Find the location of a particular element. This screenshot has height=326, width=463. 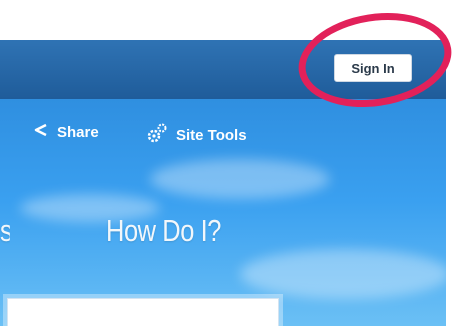

site-tools-label: Site Tools is located at coordinates (211, 135).